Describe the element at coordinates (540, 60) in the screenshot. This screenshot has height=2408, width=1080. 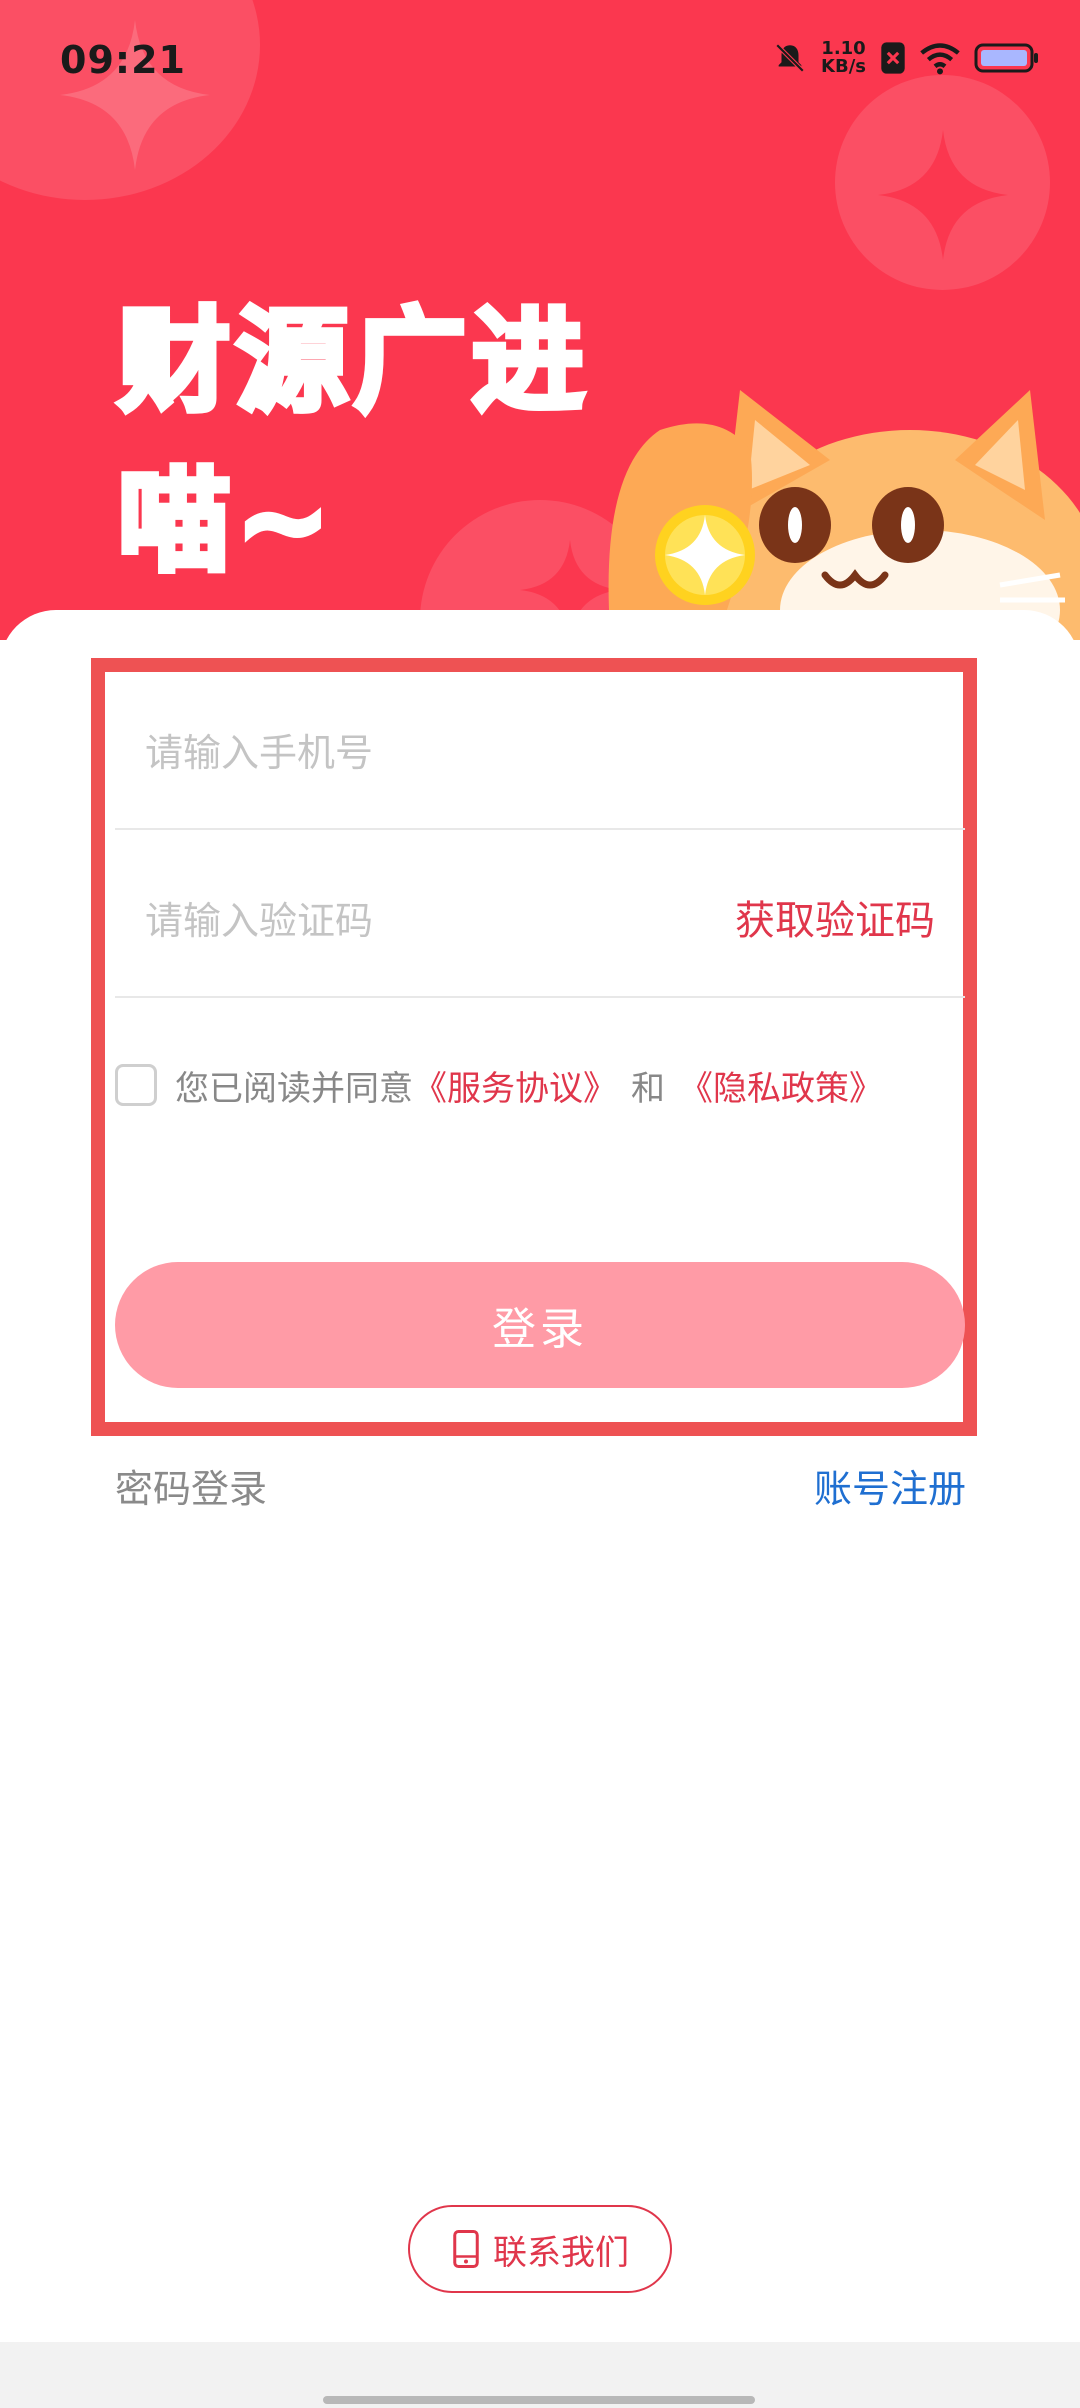
I see `status-bar: 09:21 1.10 KB/s` at that location.